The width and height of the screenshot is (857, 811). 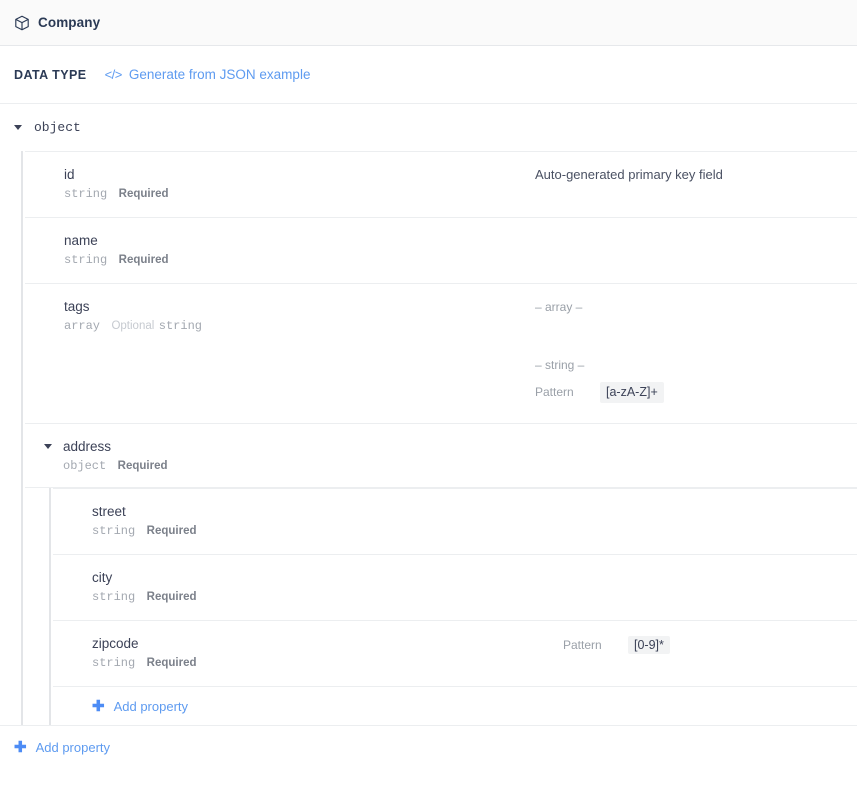 I want to click on property-info: city string Required, so click(x=308, y=587).